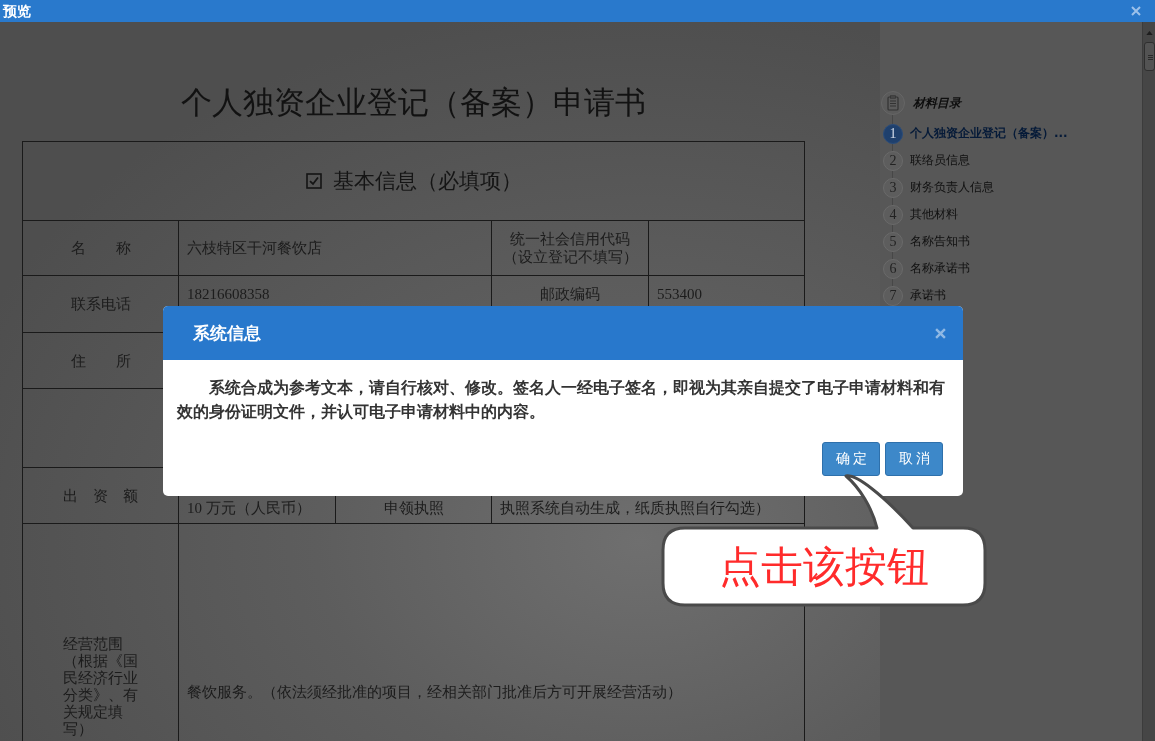 Image resolution: width=1155 pixels, height=741 pixels. What do you see at coordinates (228, 294) in the screenshot?
I see `field-value: 18216608358` at bounding box center [228, 294].